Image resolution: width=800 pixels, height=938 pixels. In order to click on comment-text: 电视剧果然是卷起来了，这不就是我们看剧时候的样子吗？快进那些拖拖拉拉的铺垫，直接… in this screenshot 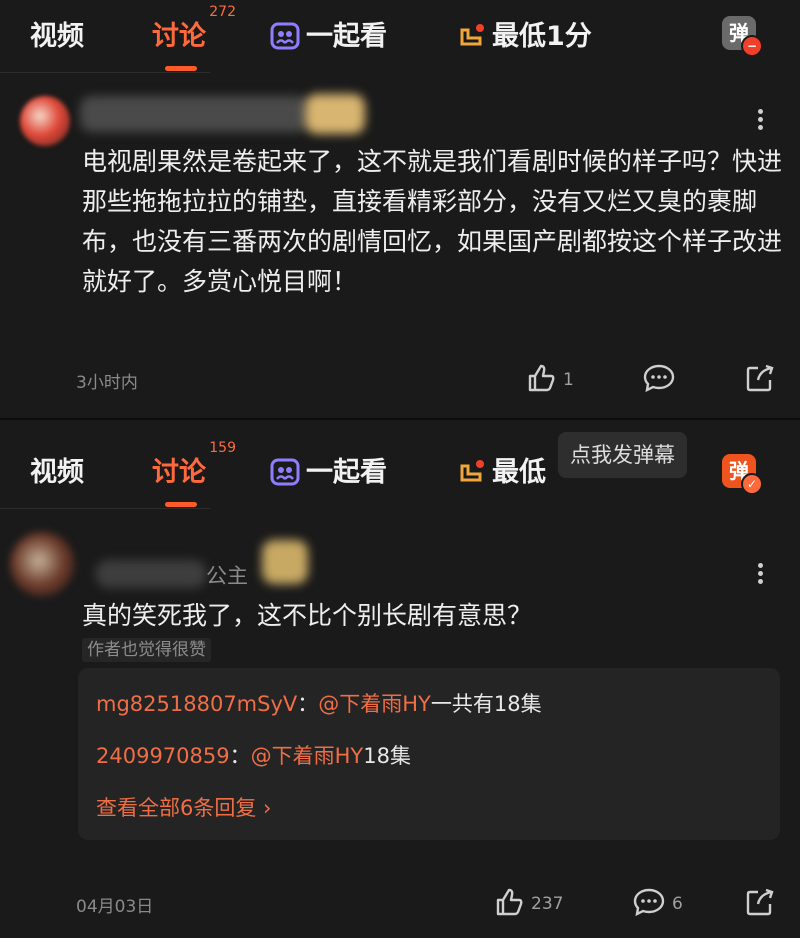, I will do `click(432, 221)`.